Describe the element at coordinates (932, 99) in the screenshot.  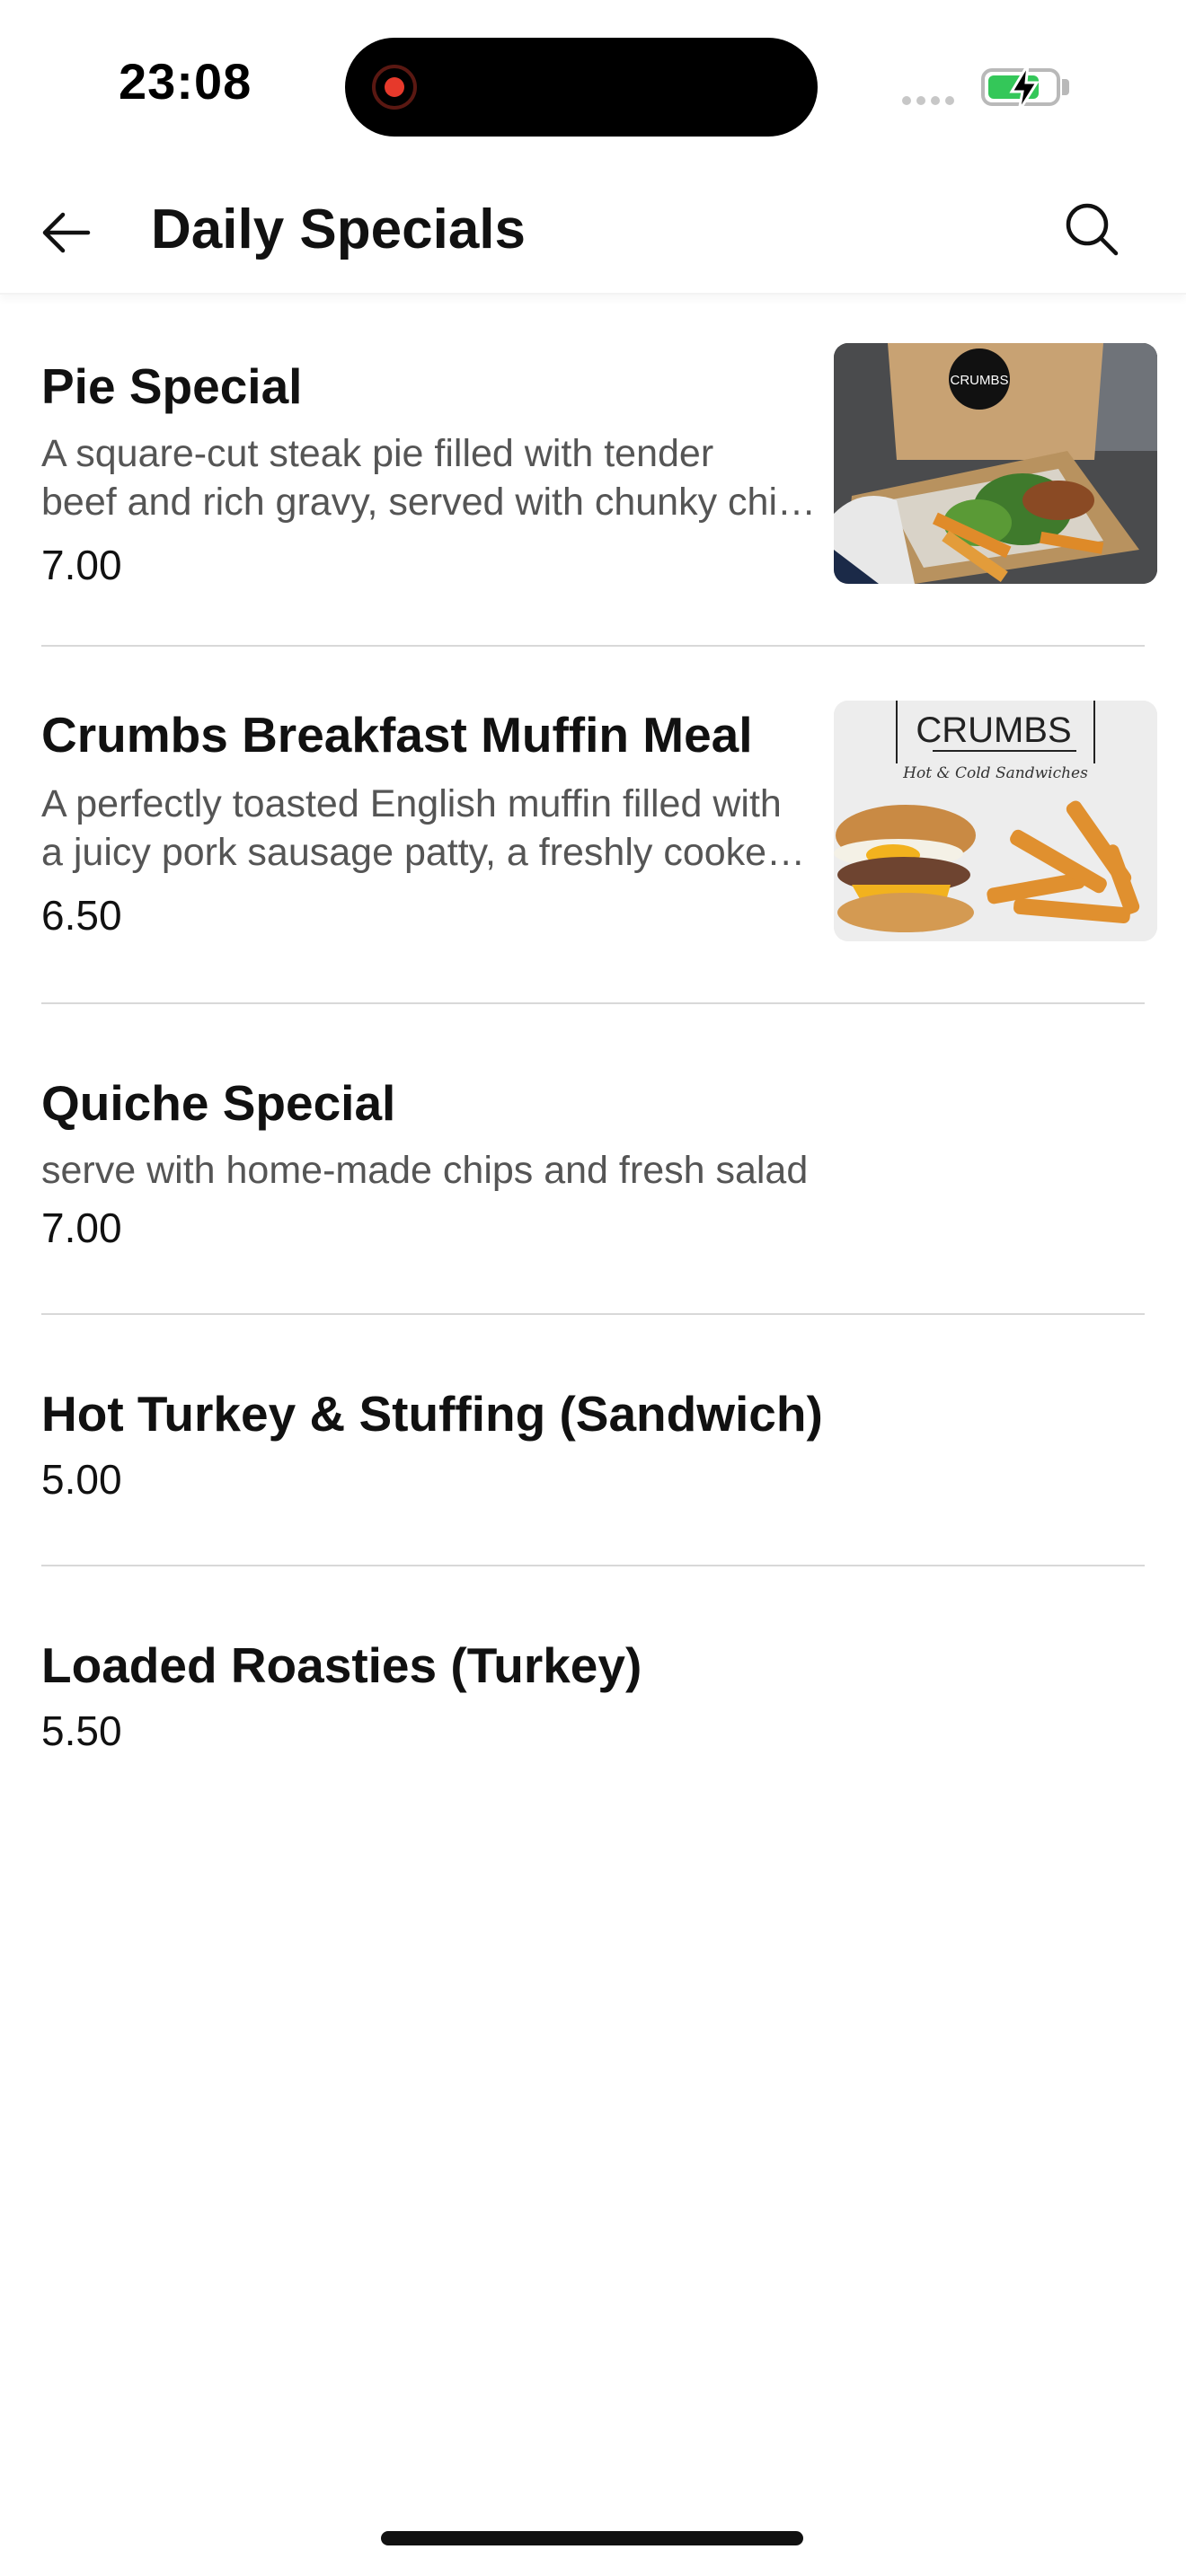
I see `cellular-signal-icon` at that location.